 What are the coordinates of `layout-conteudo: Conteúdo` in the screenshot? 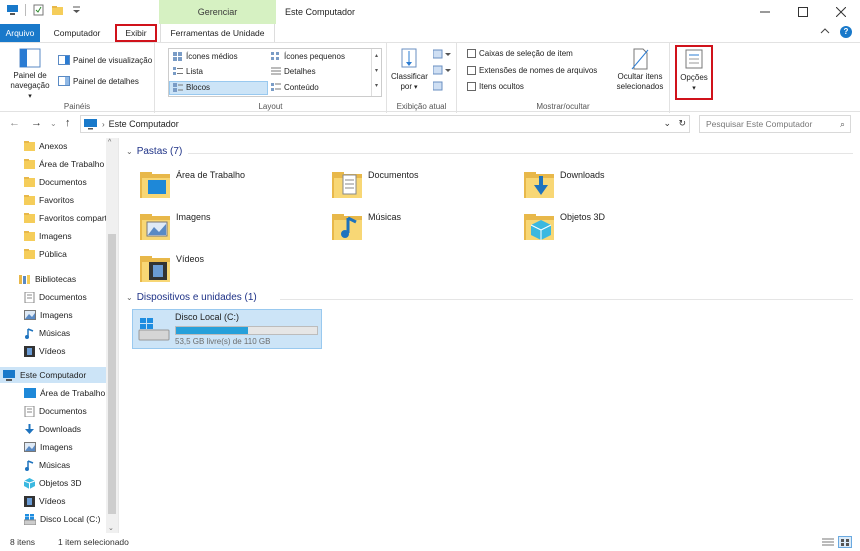 It's located at (295, 87).